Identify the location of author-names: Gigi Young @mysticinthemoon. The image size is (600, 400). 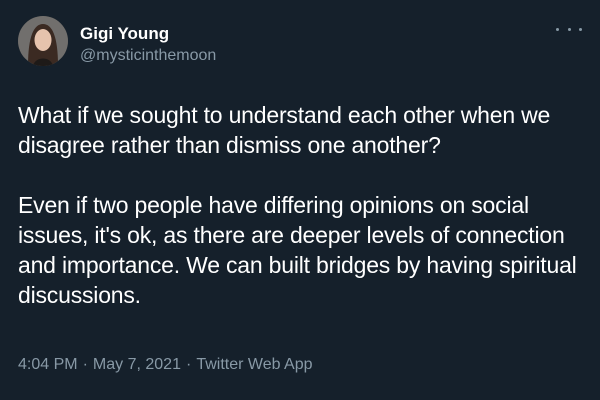
(148, 41).